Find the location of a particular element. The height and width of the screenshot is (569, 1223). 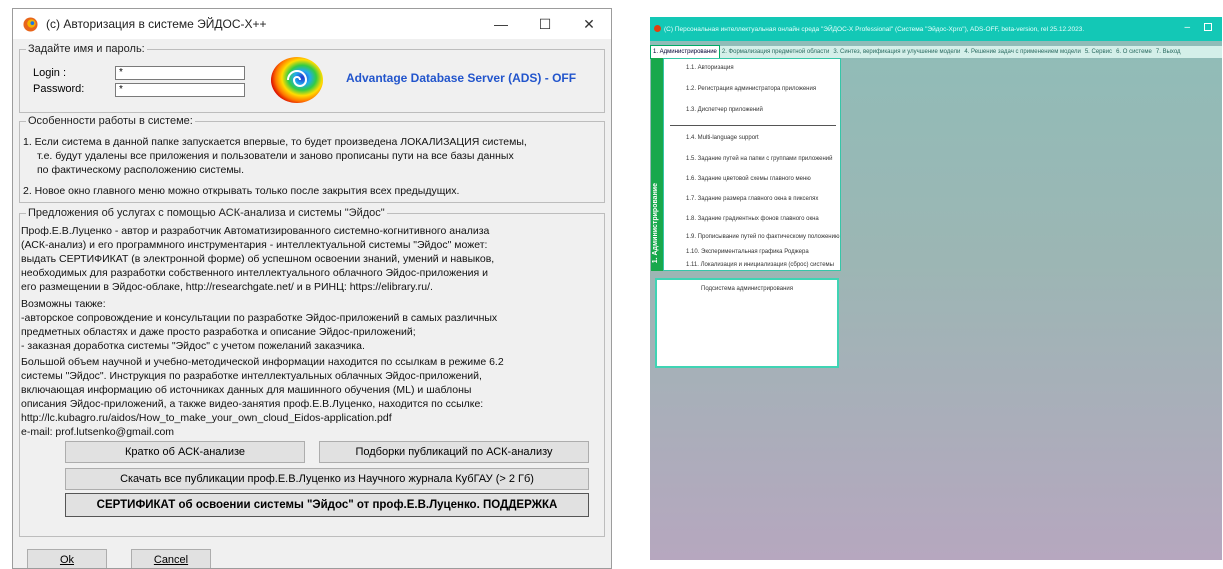

feature-line-3: по фактическому расположению системы. is located at coordinates (141, 170).